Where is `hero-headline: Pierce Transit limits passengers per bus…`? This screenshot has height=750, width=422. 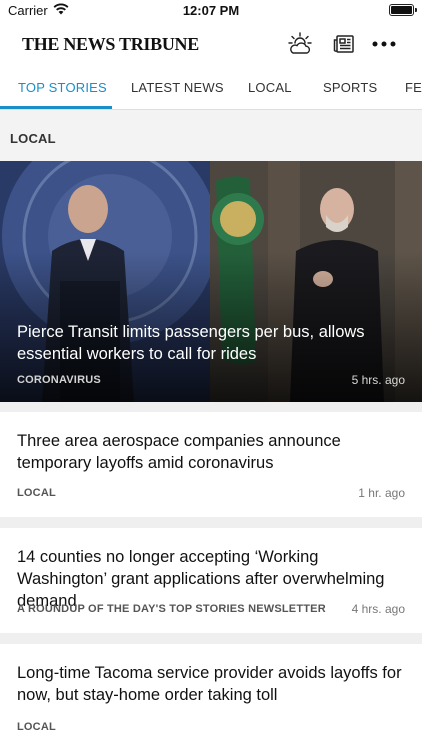
hero-headline: Pierce Transit limits passengers per bus… is located at coordinates (197, 343).